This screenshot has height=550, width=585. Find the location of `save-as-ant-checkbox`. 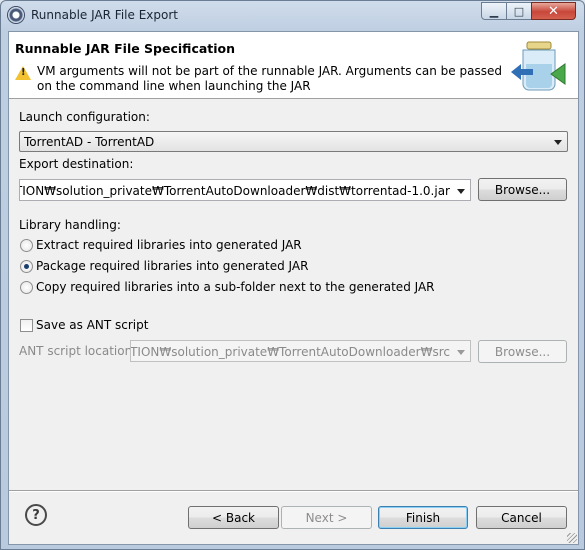

save-as-ant-checkbox is located at coordinates (26, 325).